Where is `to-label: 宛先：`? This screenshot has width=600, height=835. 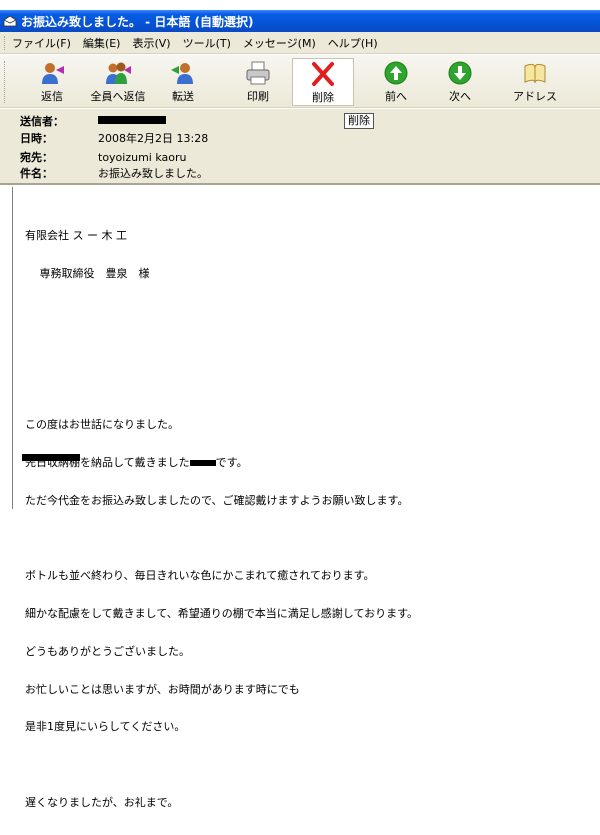
to-label: 宛先： is located at coordinates (36, 157).